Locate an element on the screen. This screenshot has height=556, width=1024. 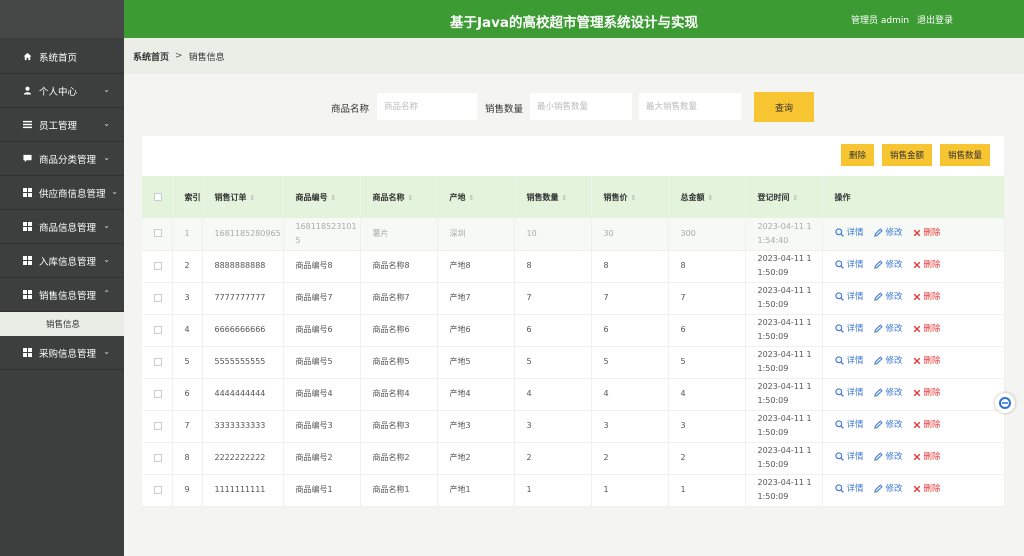
sidebar-item-home: 系统首页 is located at coordinates (62, 57).